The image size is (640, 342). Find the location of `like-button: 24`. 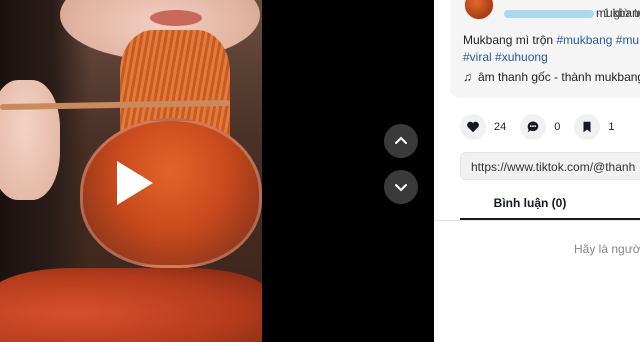

like-button: 24 is located at coordinates (483, 127).